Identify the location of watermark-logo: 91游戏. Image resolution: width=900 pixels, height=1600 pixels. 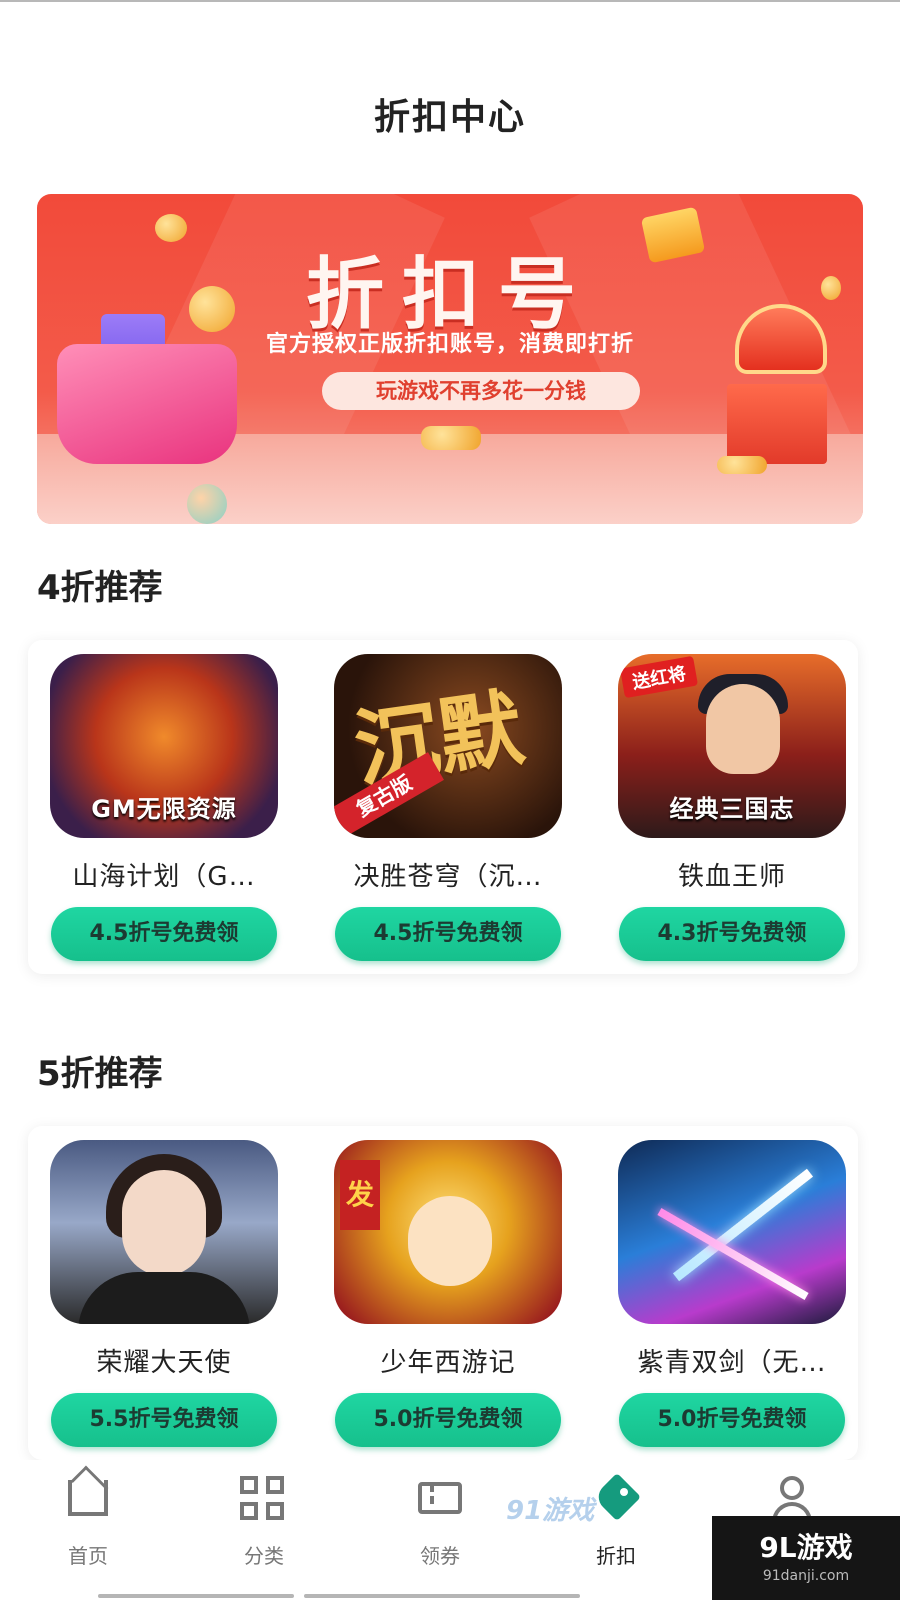
(550, 1511).